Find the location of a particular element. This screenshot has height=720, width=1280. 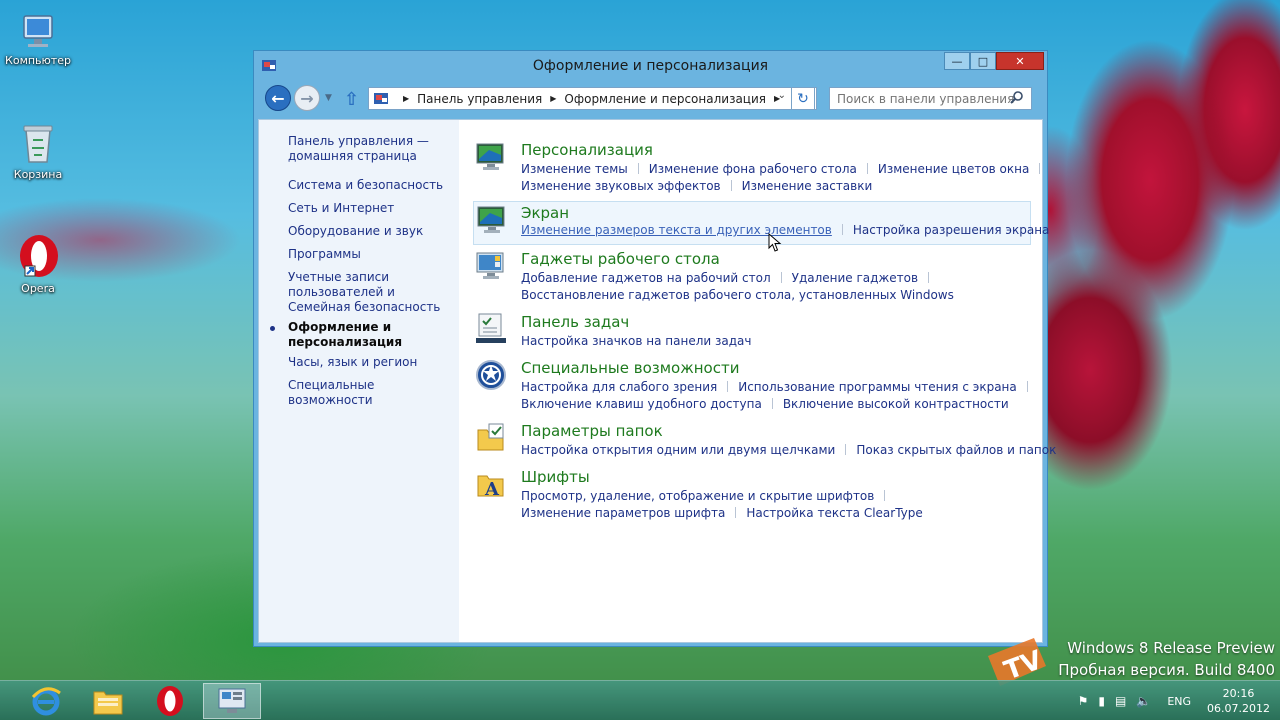

sidebar-item-system-security: Система и безопасность is located at coordinates (370, 185).